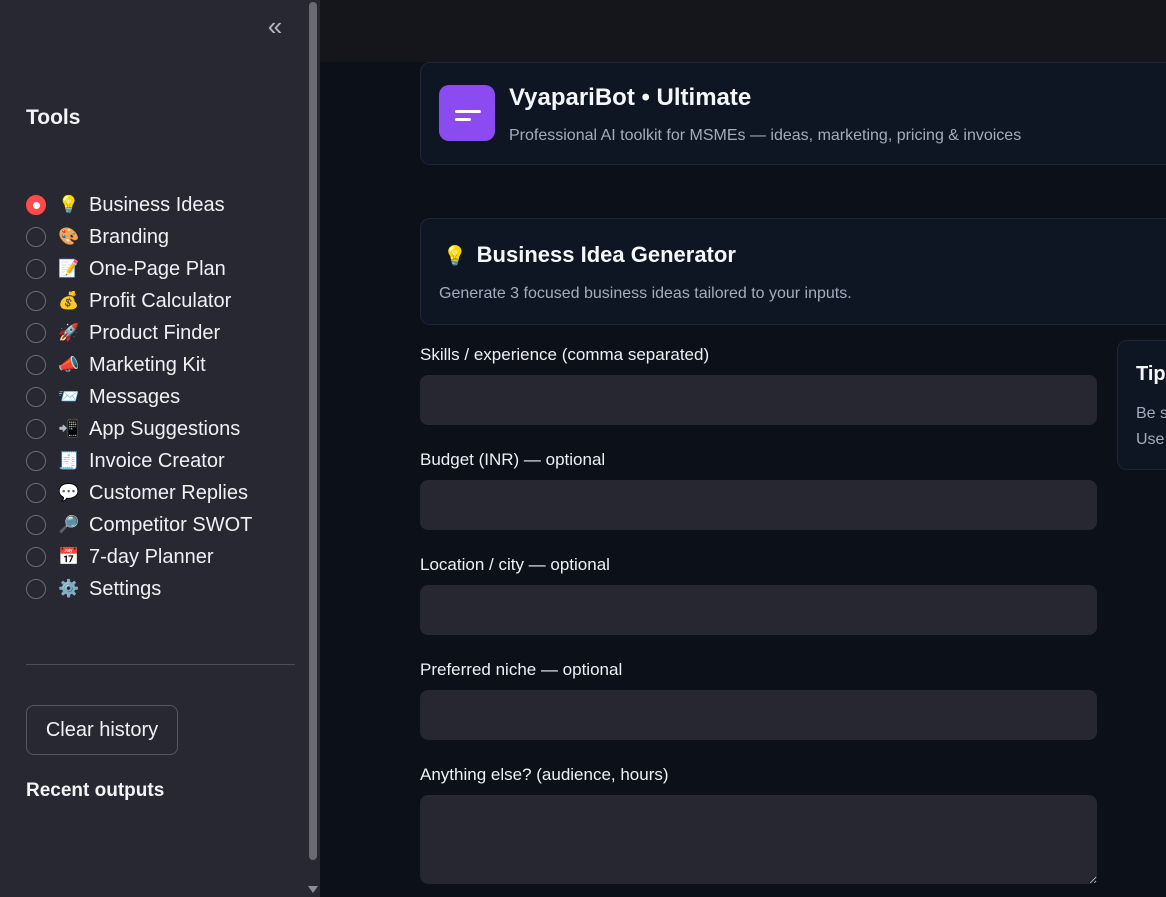  What do you see at coordinates (125, 588) in the screenshot?
I see `tool-item-label: Settings` at bounding box center [125, 588].